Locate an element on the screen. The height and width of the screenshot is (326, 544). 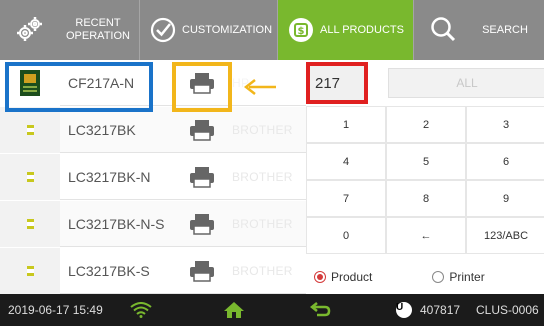
key-3: 3 is located at coordinates (505, 124).